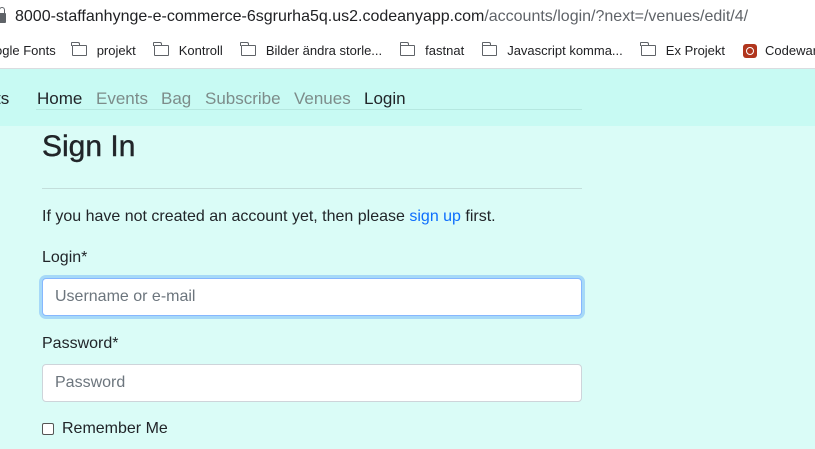  Describe the element at coordinates (385, 99) in the screenshot. I see `nav-login: Login` at that location.